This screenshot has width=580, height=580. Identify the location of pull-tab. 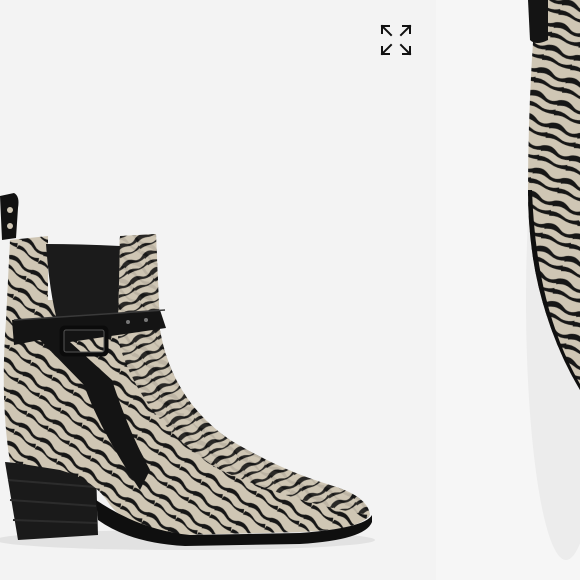
(9, 216).